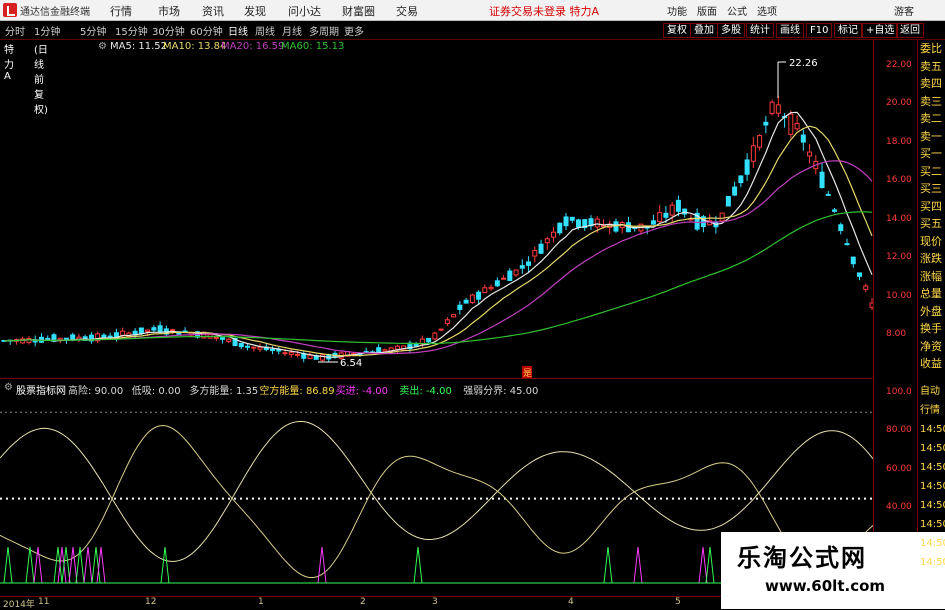 Image resolution: width=945 pixels, height=610 pixels. I want to click on adjust-button: 复权, so click(677, 30).